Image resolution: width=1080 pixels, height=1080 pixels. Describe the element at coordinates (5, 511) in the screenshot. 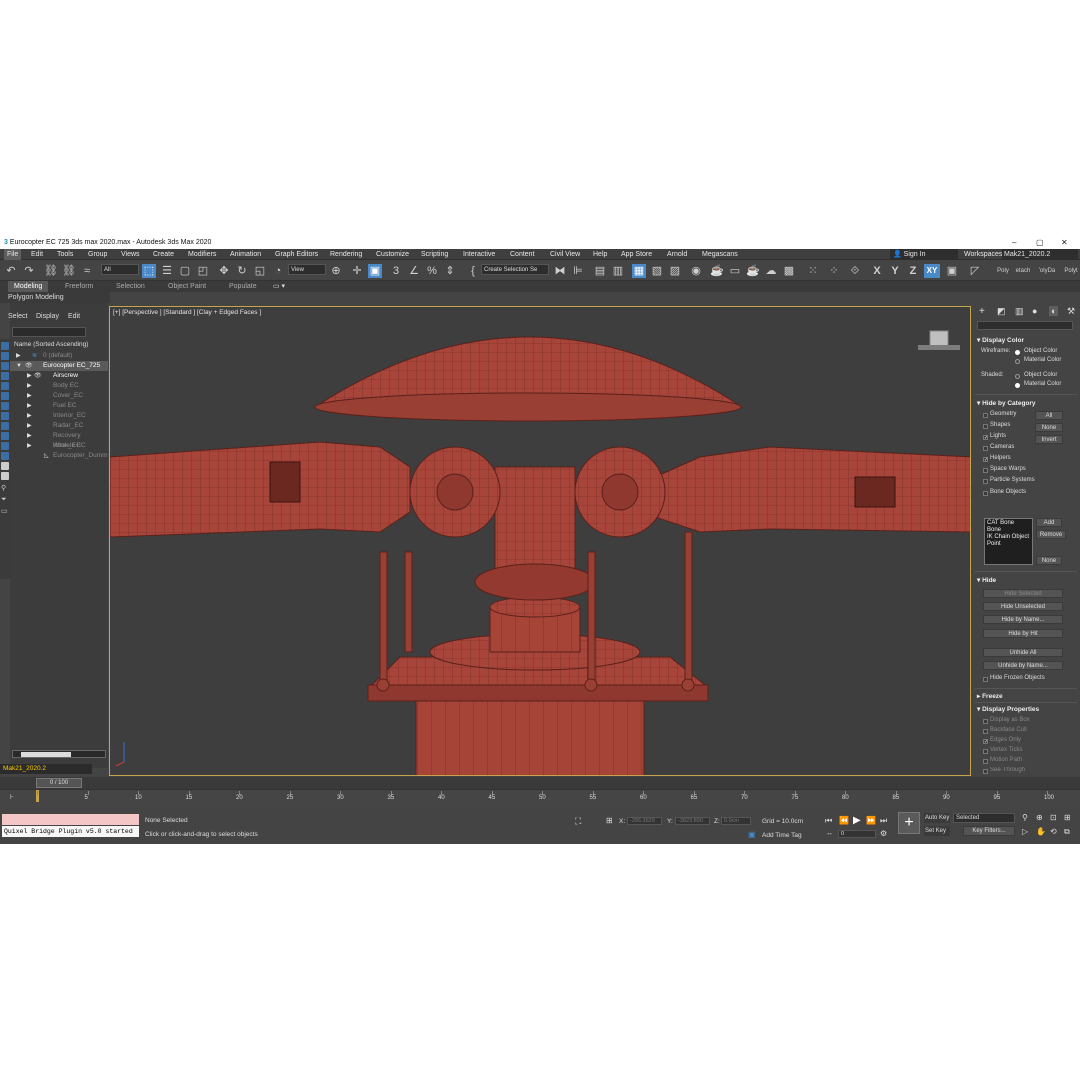

I see `layer-icon: ▭` at that location.